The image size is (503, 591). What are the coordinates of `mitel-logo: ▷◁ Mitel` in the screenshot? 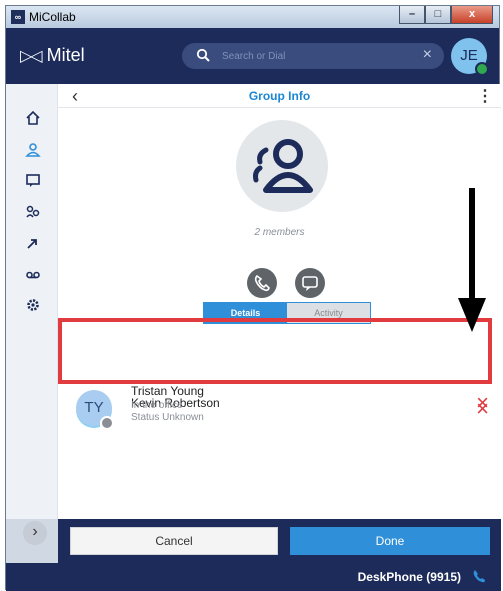 It's located at (52, 55).